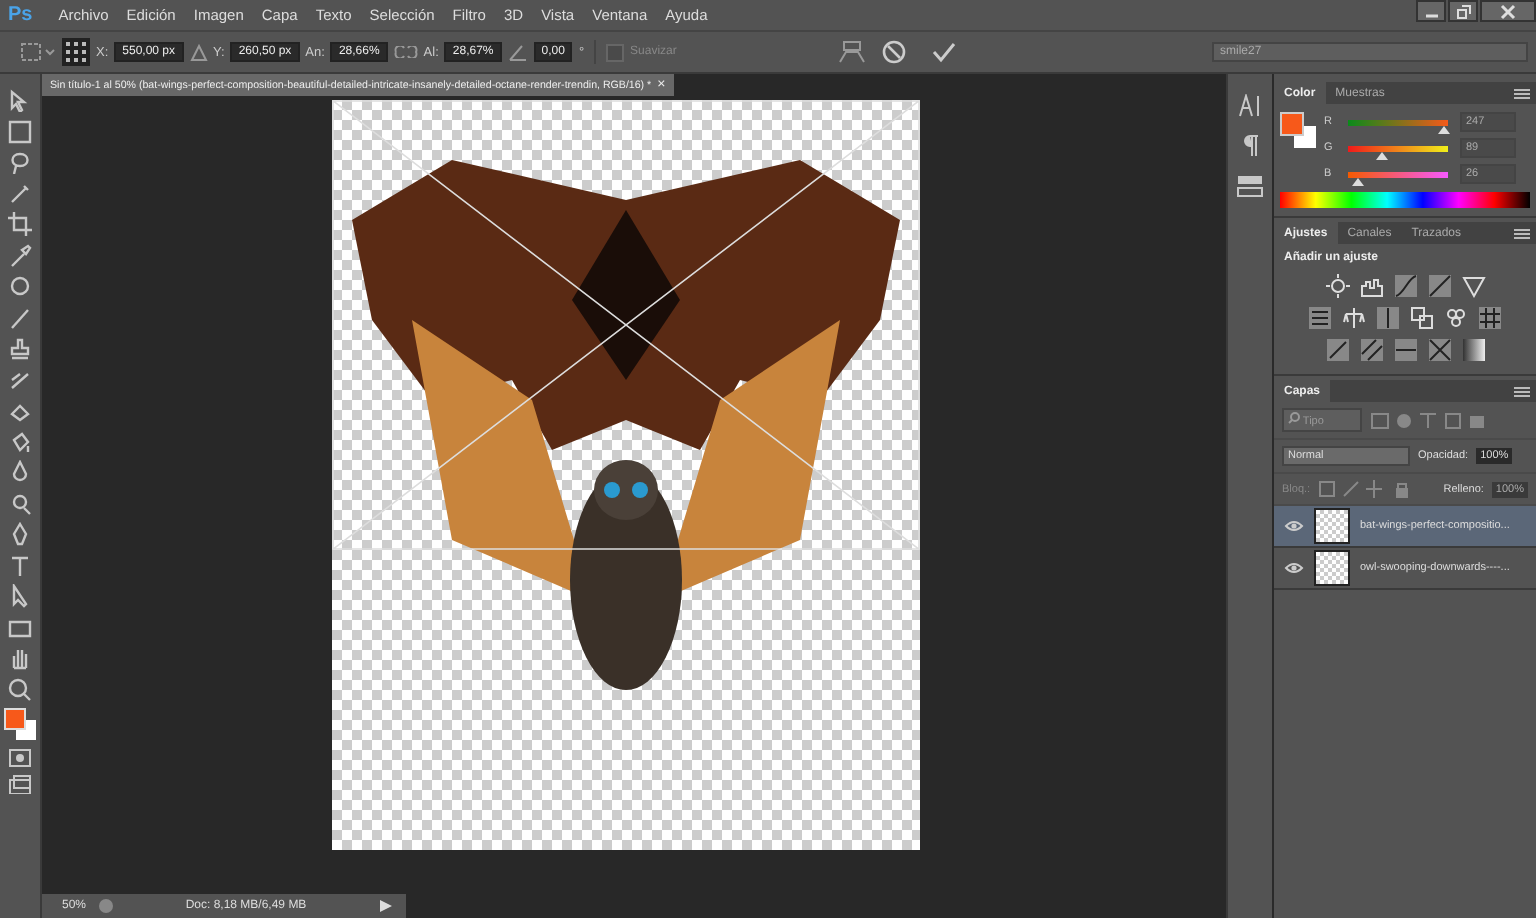 This screenshot has height=918, width=1536. I want to click on lasso-icon, so click(20, 162).